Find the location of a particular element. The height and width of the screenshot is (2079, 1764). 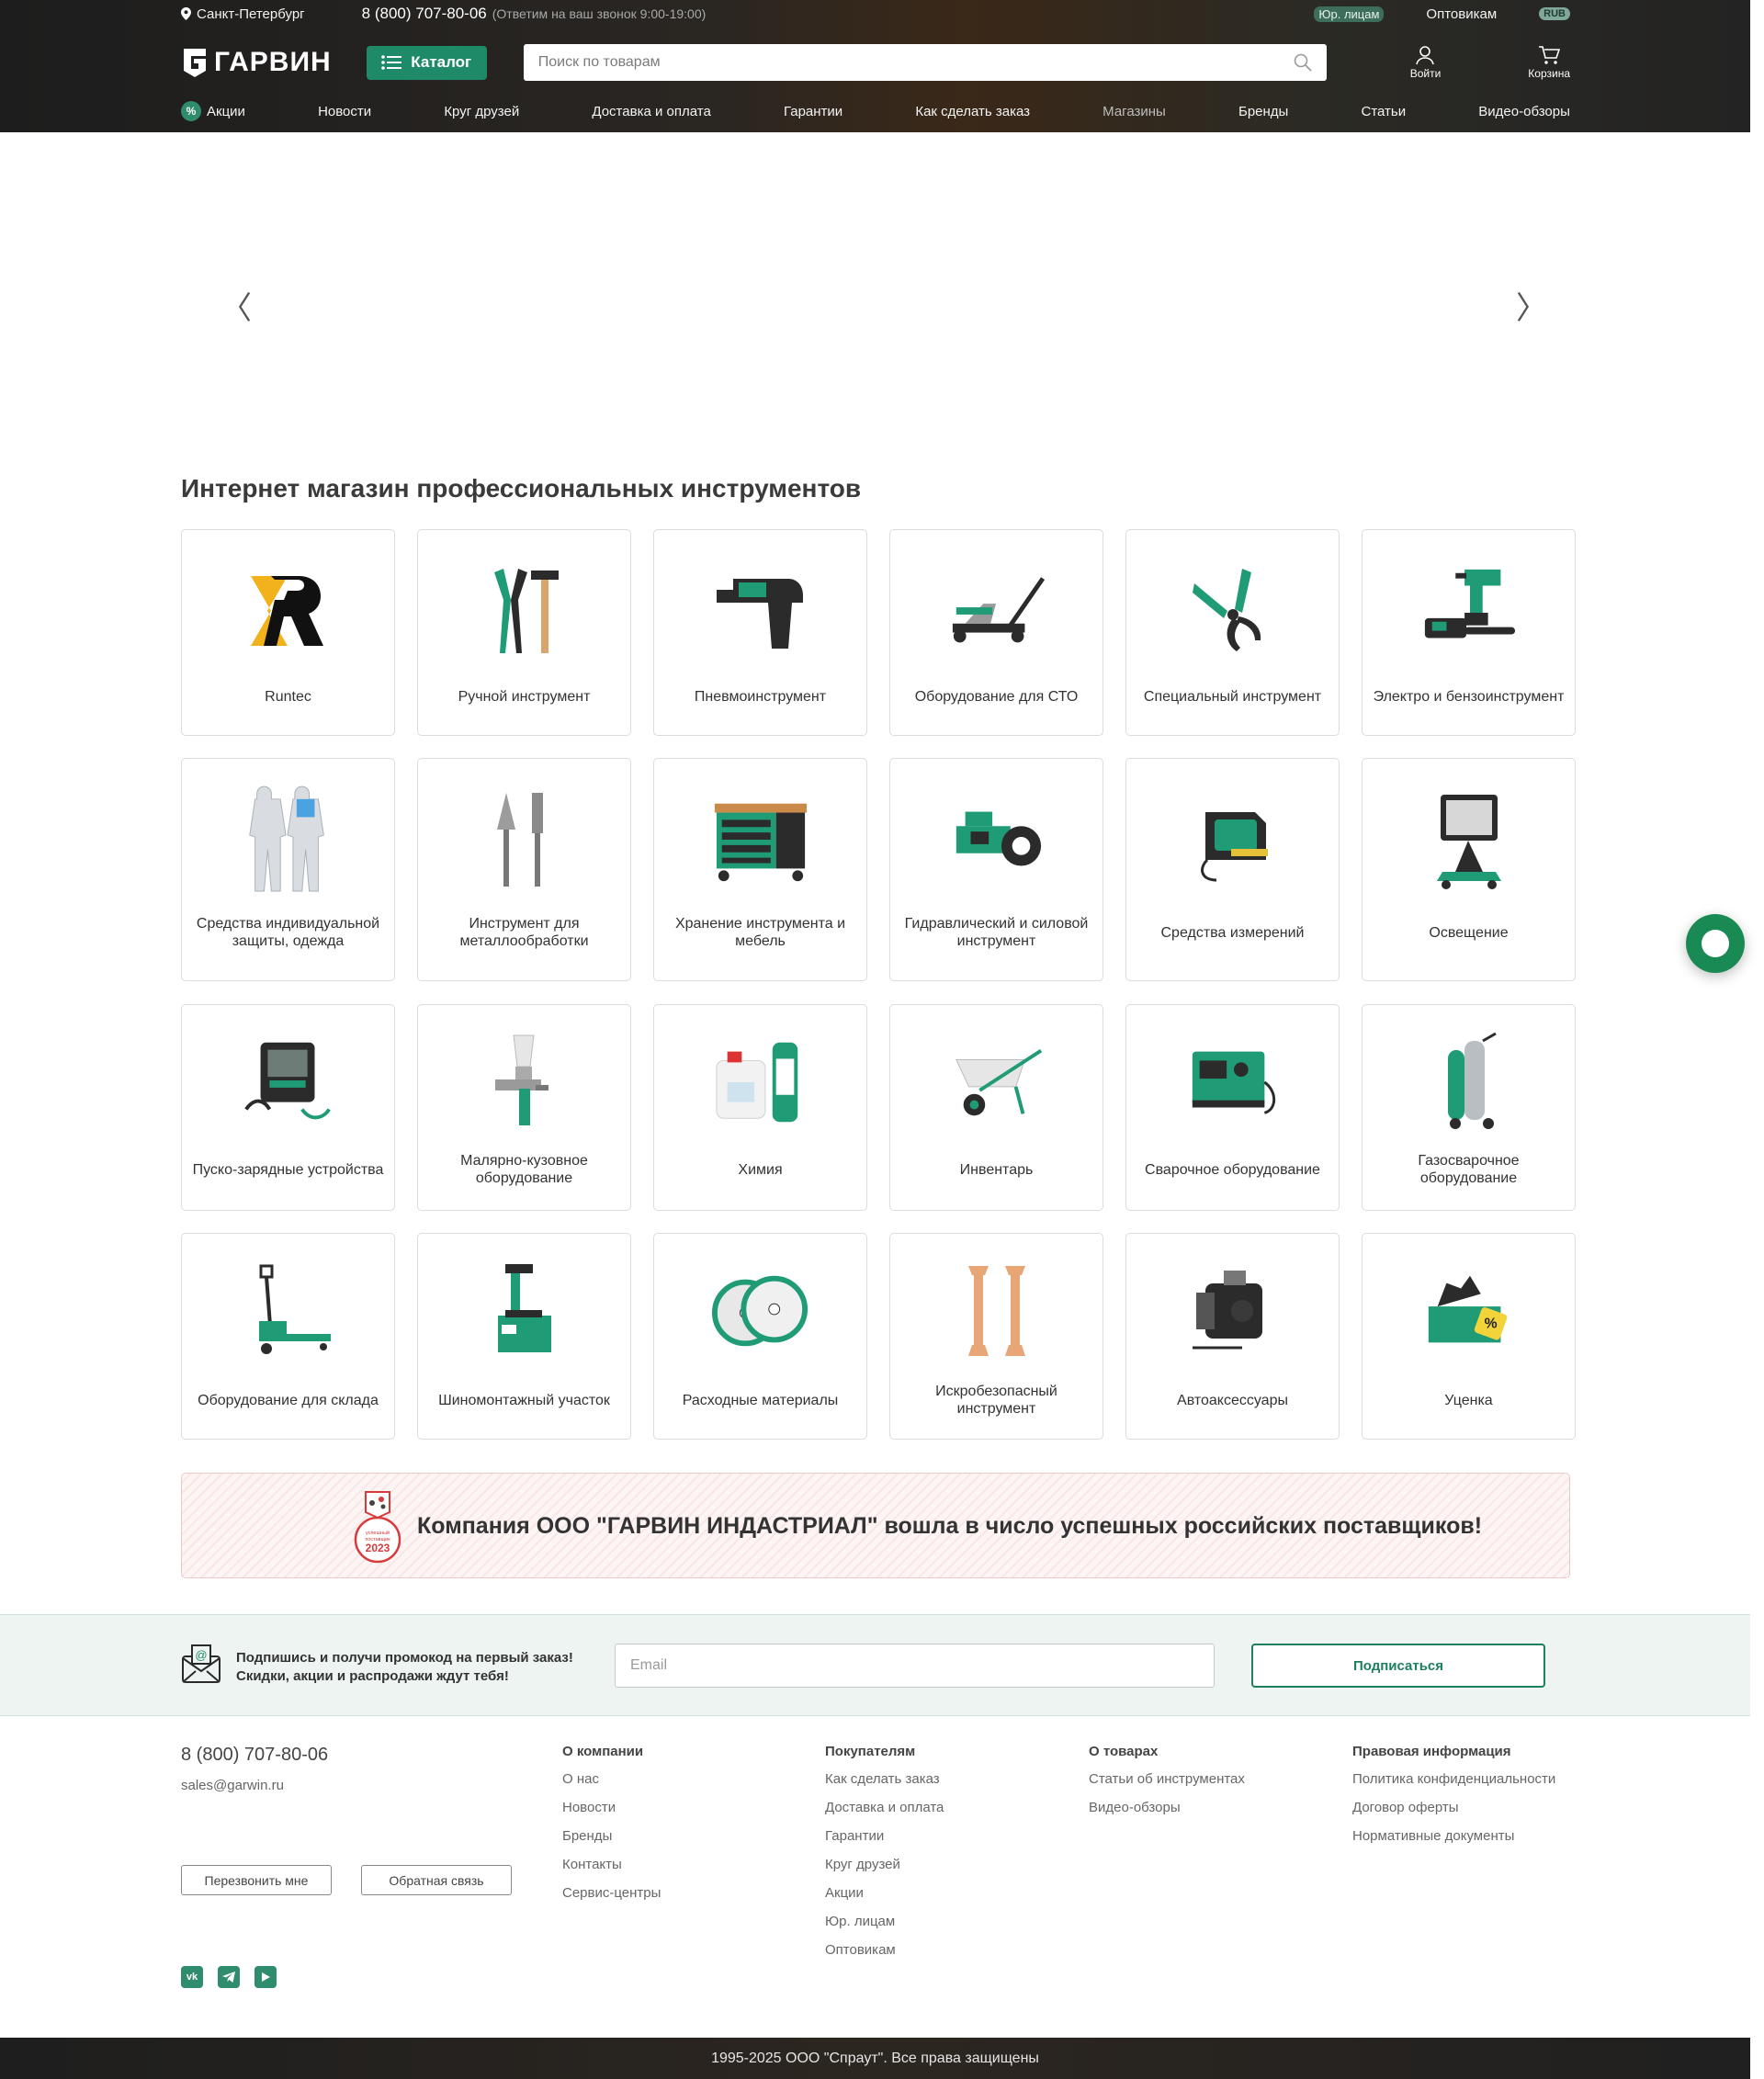

category-card: Освещение is located at coordinates (1469, 869).